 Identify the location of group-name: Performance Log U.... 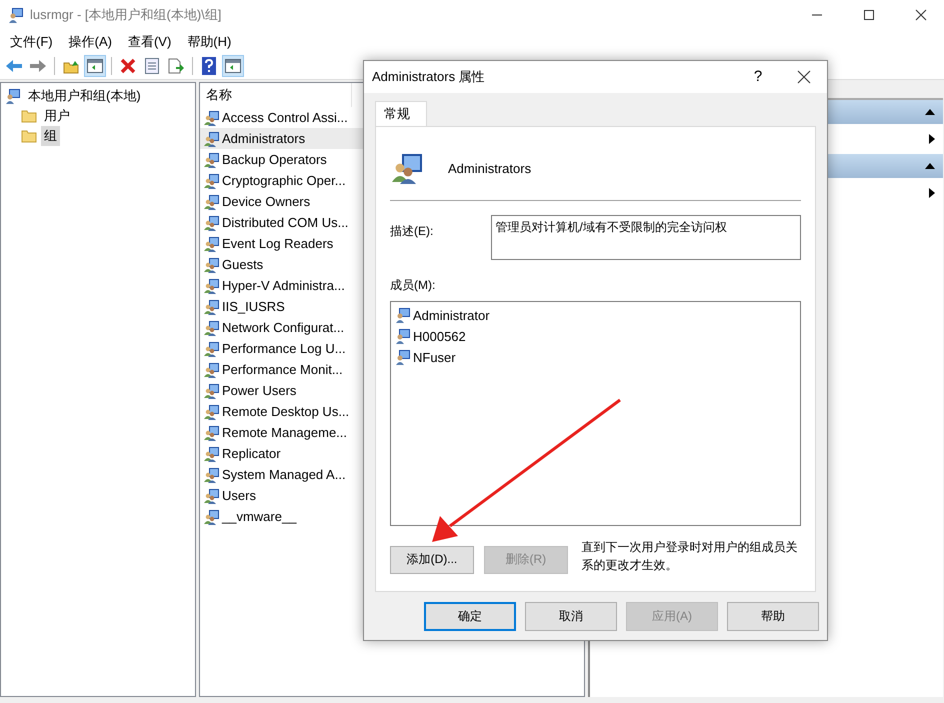
(287, 348).